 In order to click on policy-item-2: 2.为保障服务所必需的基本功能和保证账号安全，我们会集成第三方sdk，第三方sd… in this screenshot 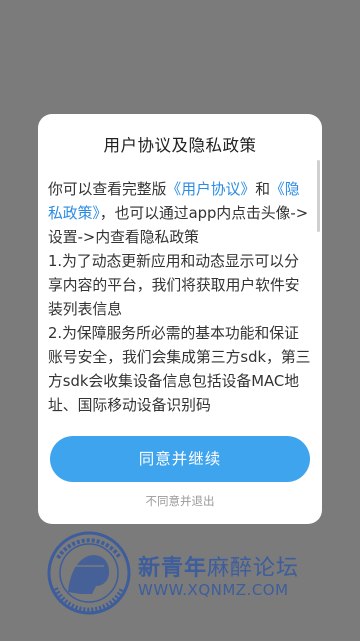, I will do `click(179, 369)`.